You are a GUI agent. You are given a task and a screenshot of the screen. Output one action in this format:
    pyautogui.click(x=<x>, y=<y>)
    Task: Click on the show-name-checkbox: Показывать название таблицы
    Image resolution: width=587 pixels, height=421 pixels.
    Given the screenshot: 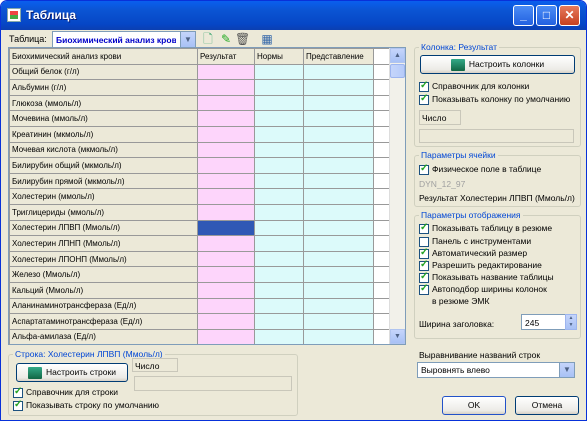 What is the action you would take?
    pyautogui.click(x=486, y=277)
    